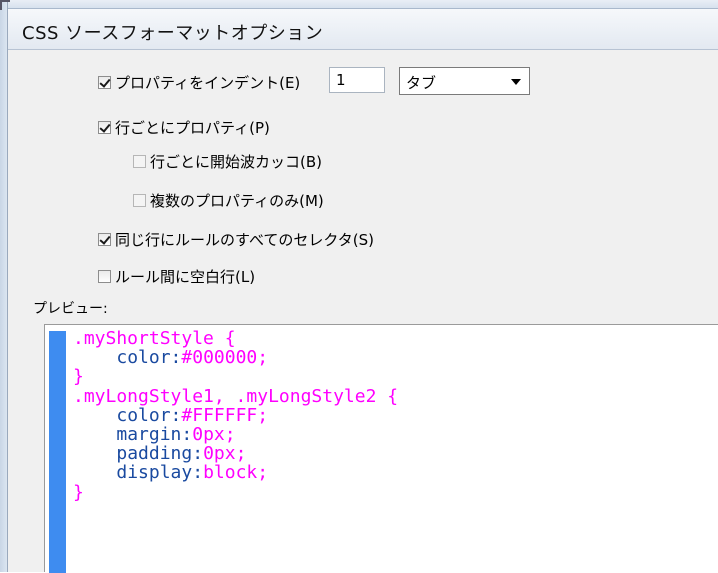 This screenshot has height=573, width=718. What do you see at coordinates (104, 276) in the screenshot?
I see `blank-line-between-rules-checkbox` at bounding box center [104, 276].